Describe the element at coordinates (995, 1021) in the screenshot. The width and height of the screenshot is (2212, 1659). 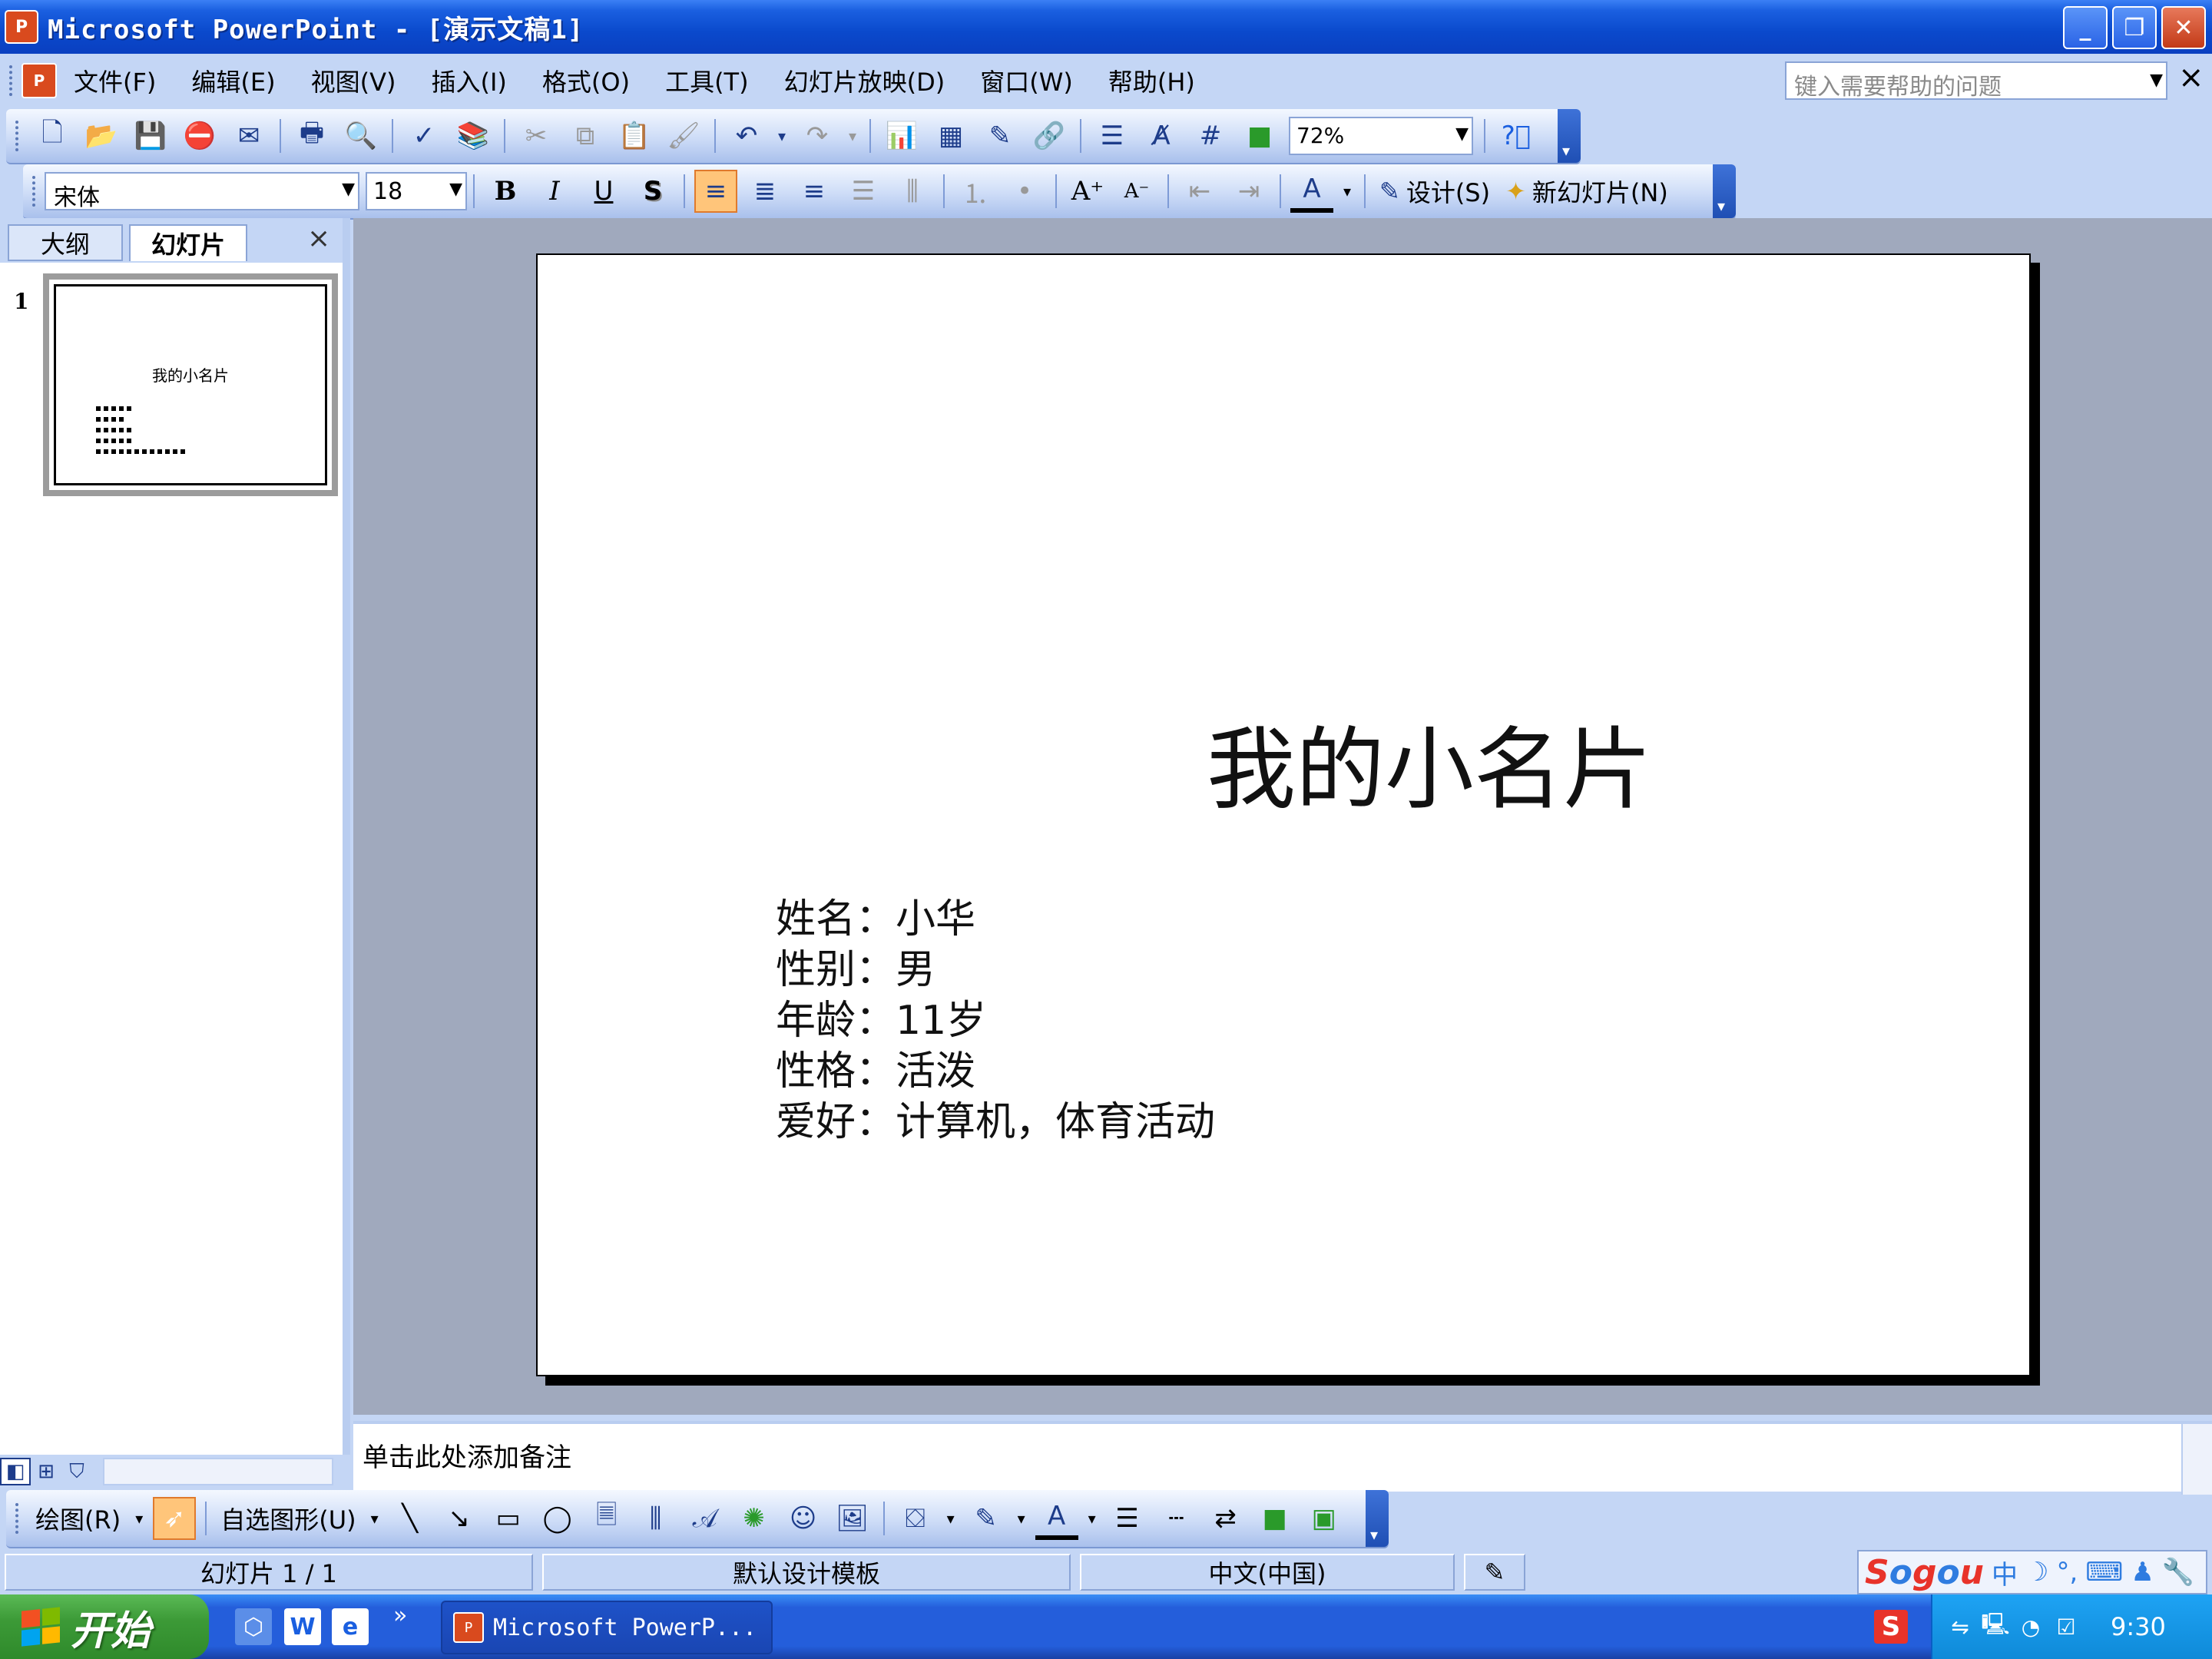
I see `slide-body: 姓名：小华 性别：男 年龄：11岁 性格：活泼 爱好：计算机，体育活动` at that location.